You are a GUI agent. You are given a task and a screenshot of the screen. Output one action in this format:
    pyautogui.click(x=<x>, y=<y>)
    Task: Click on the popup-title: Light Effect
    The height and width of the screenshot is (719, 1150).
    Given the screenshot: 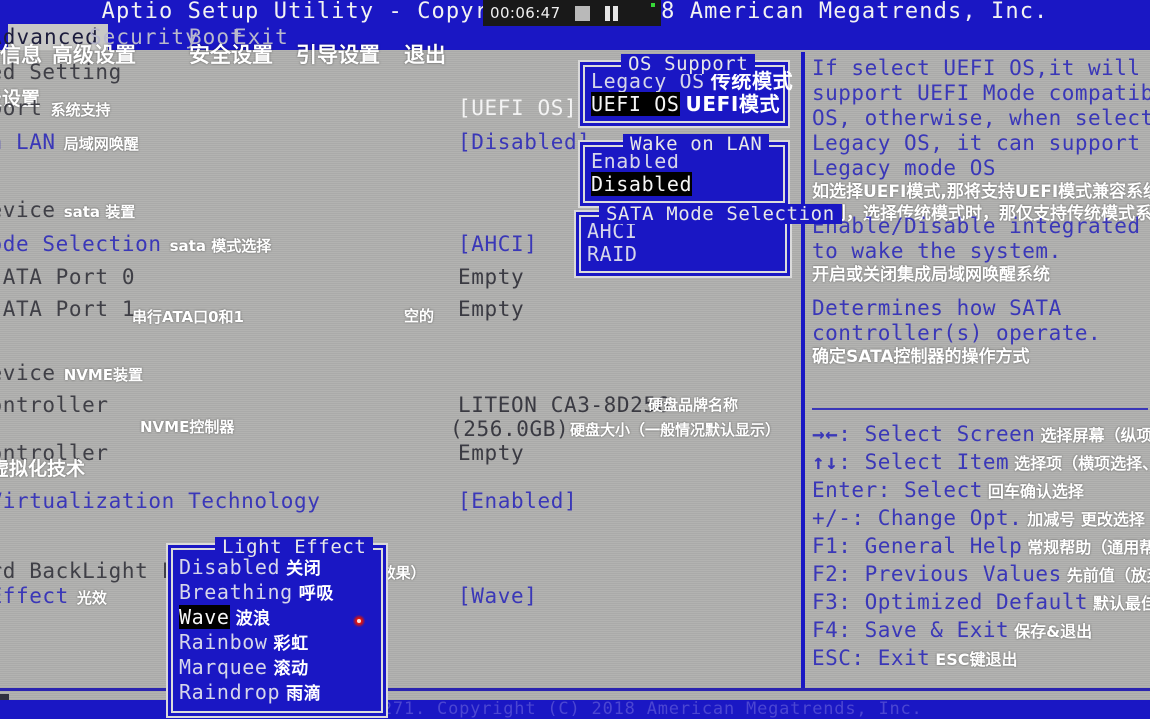 What is the action you would take?
    pyautogui.click(x=294, y=547)
    